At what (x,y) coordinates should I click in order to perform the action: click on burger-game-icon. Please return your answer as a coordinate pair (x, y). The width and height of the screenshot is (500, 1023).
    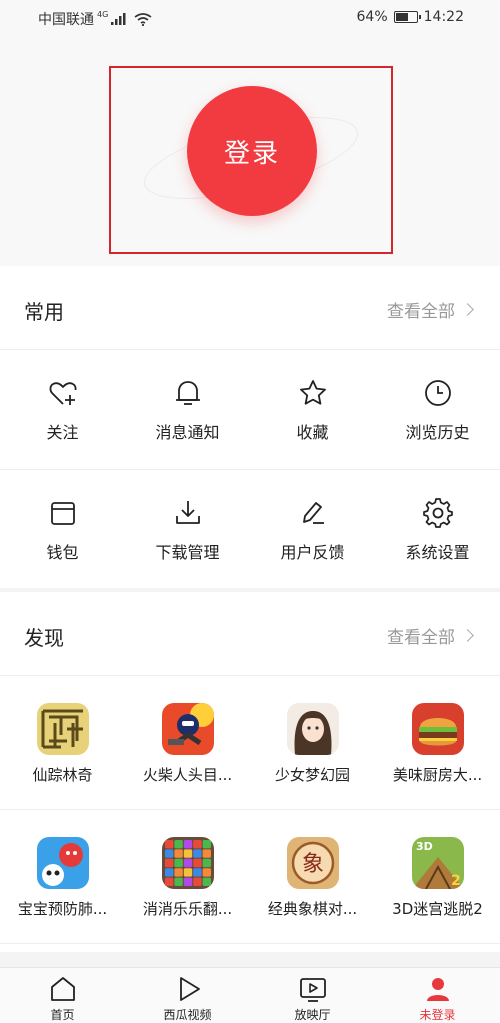
    Looking at the image, I should click on (437, 729).